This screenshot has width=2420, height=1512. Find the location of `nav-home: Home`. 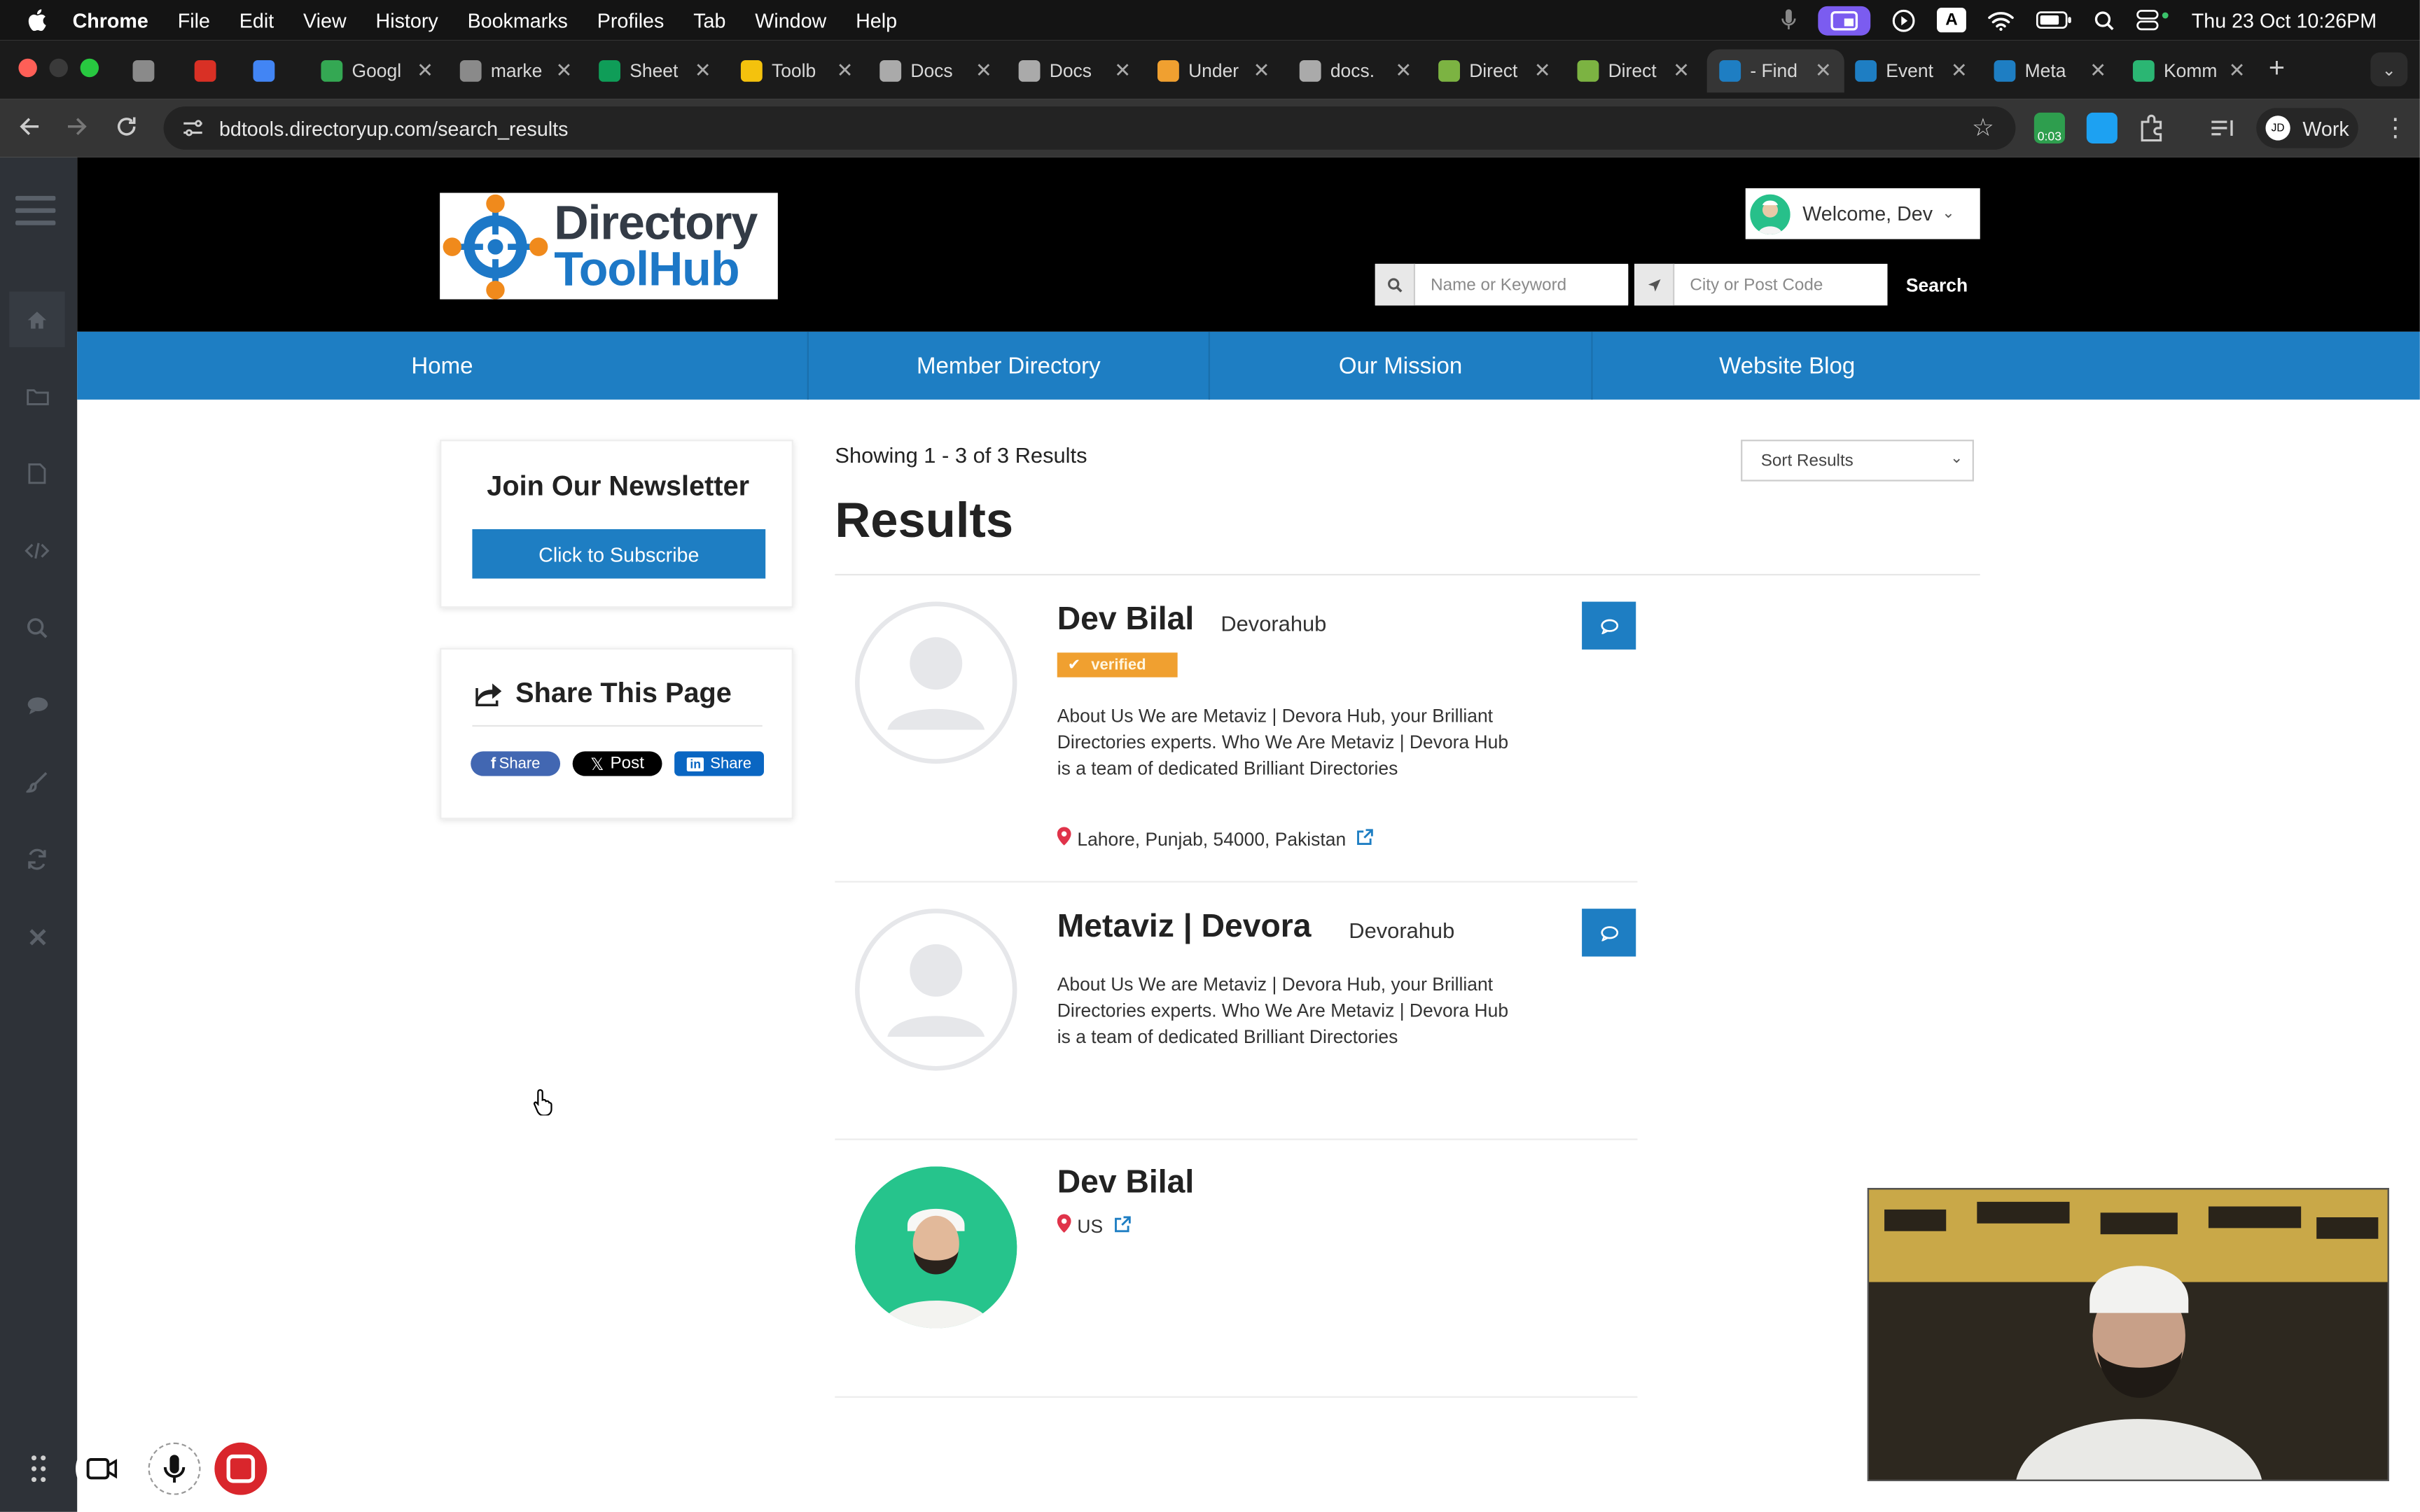

nav-home: Home is located at coordinates (443, 365).